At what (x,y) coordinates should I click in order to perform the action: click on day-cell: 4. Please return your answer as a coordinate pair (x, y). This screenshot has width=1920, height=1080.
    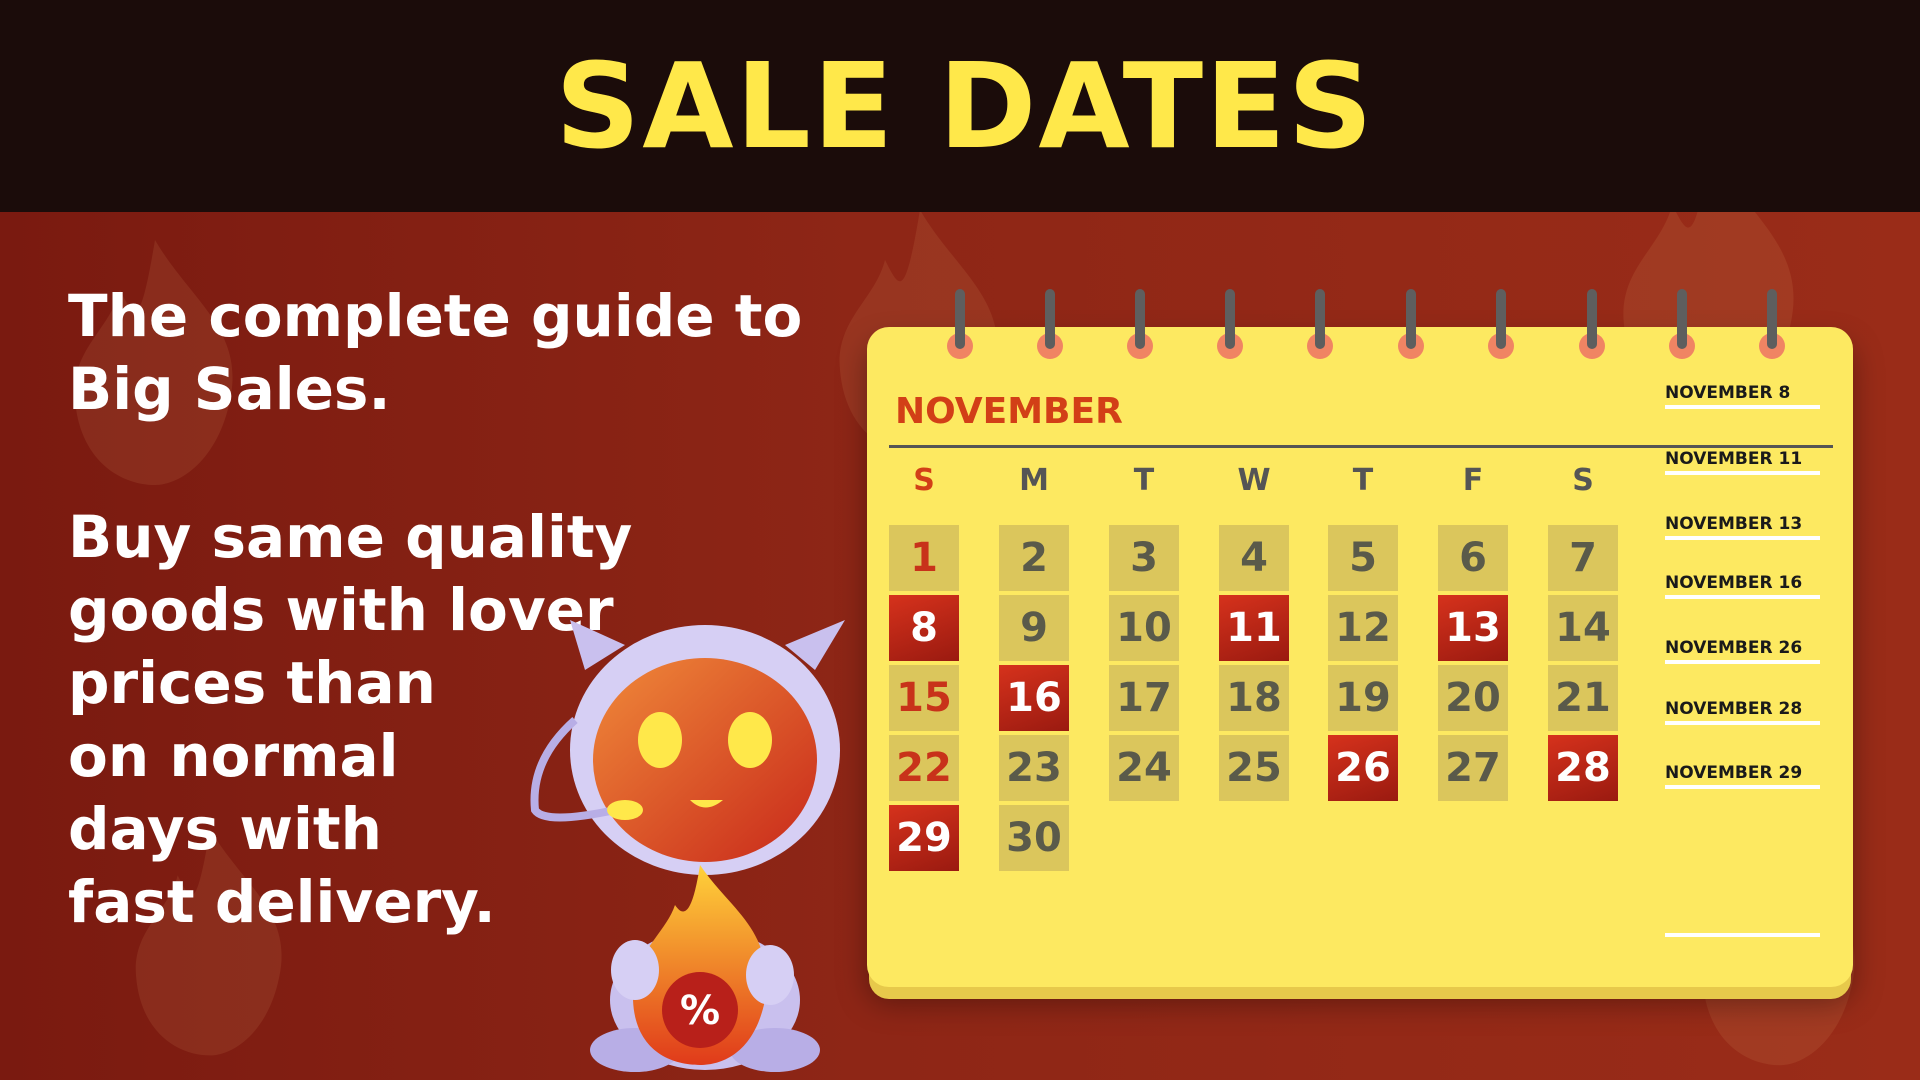
    Looking at the image, I should click on (1254, 558).